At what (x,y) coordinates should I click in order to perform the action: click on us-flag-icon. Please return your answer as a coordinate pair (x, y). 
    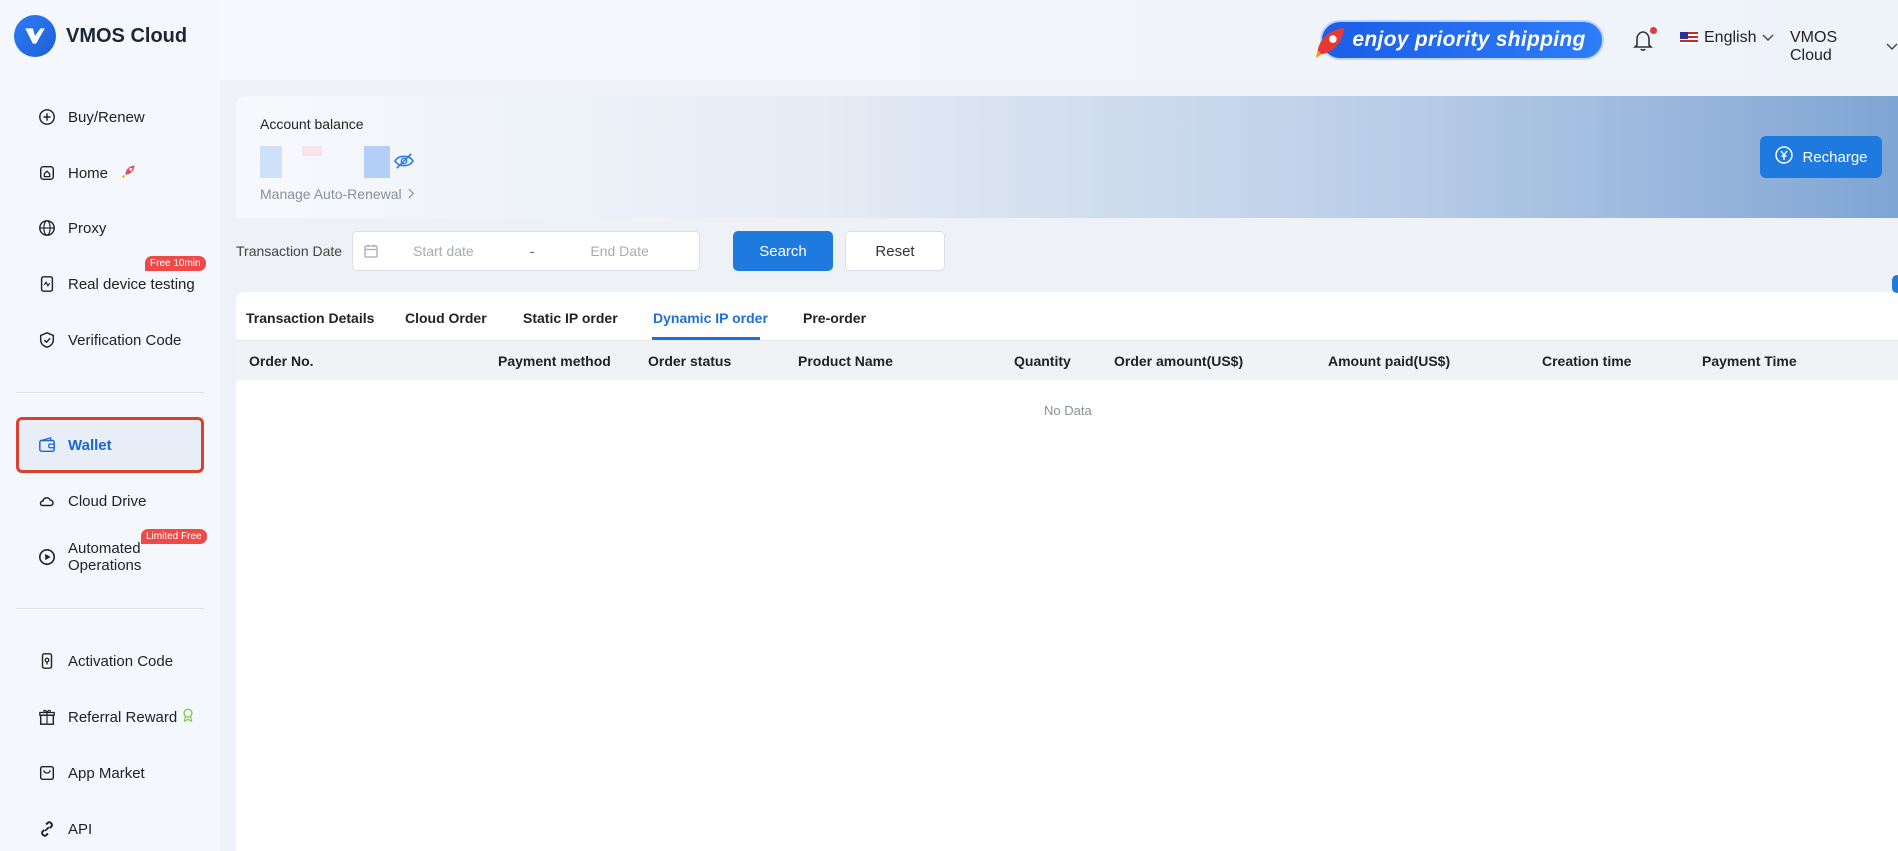
    Looking at the image, I should click on (1689, 38).